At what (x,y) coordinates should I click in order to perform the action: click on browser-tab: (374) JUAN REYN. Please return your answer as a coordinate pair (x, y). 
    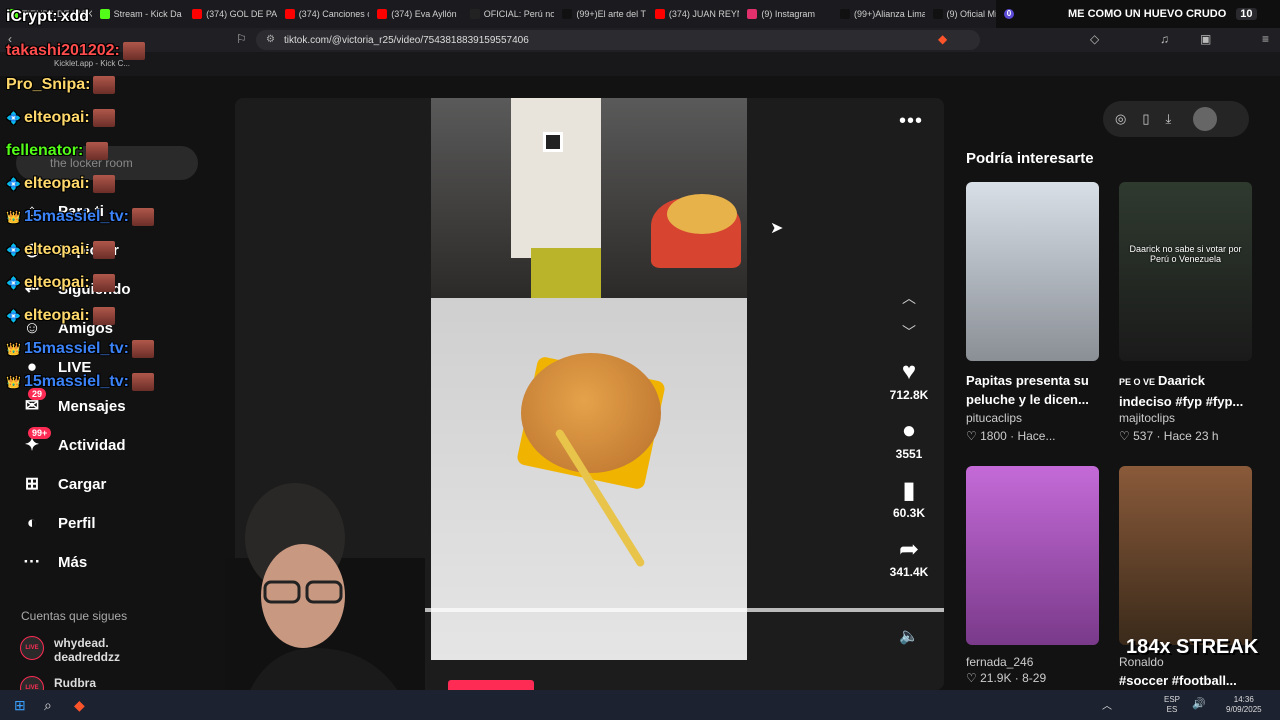
    Looking at the image, I should click on (693, 14).